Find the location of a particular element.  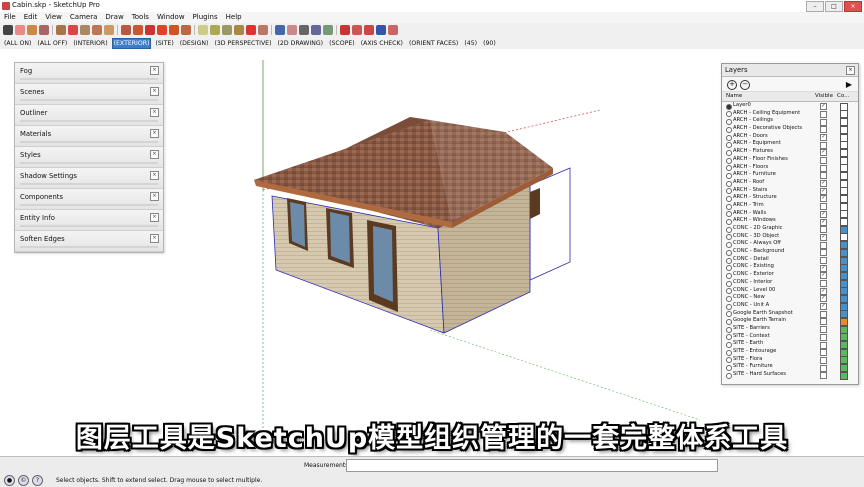

maximize-button: □ is located at coordinates (834, 6).